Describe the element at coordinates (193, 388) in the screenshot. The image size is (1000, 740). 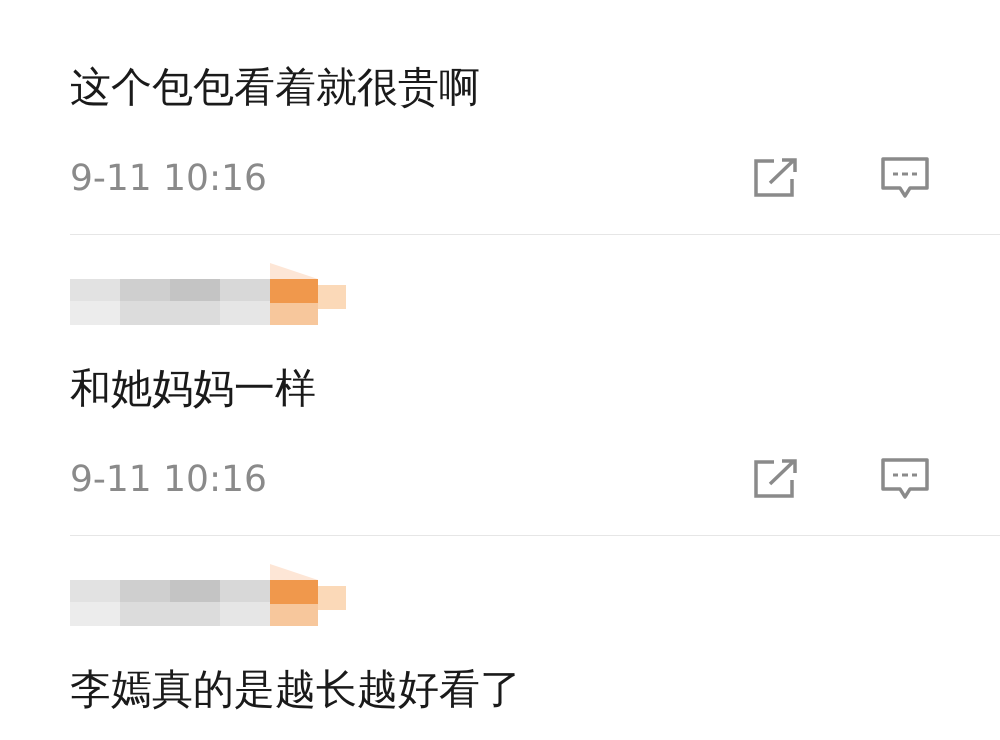
I see `comment-text: 和她妈妈一样` at that location.